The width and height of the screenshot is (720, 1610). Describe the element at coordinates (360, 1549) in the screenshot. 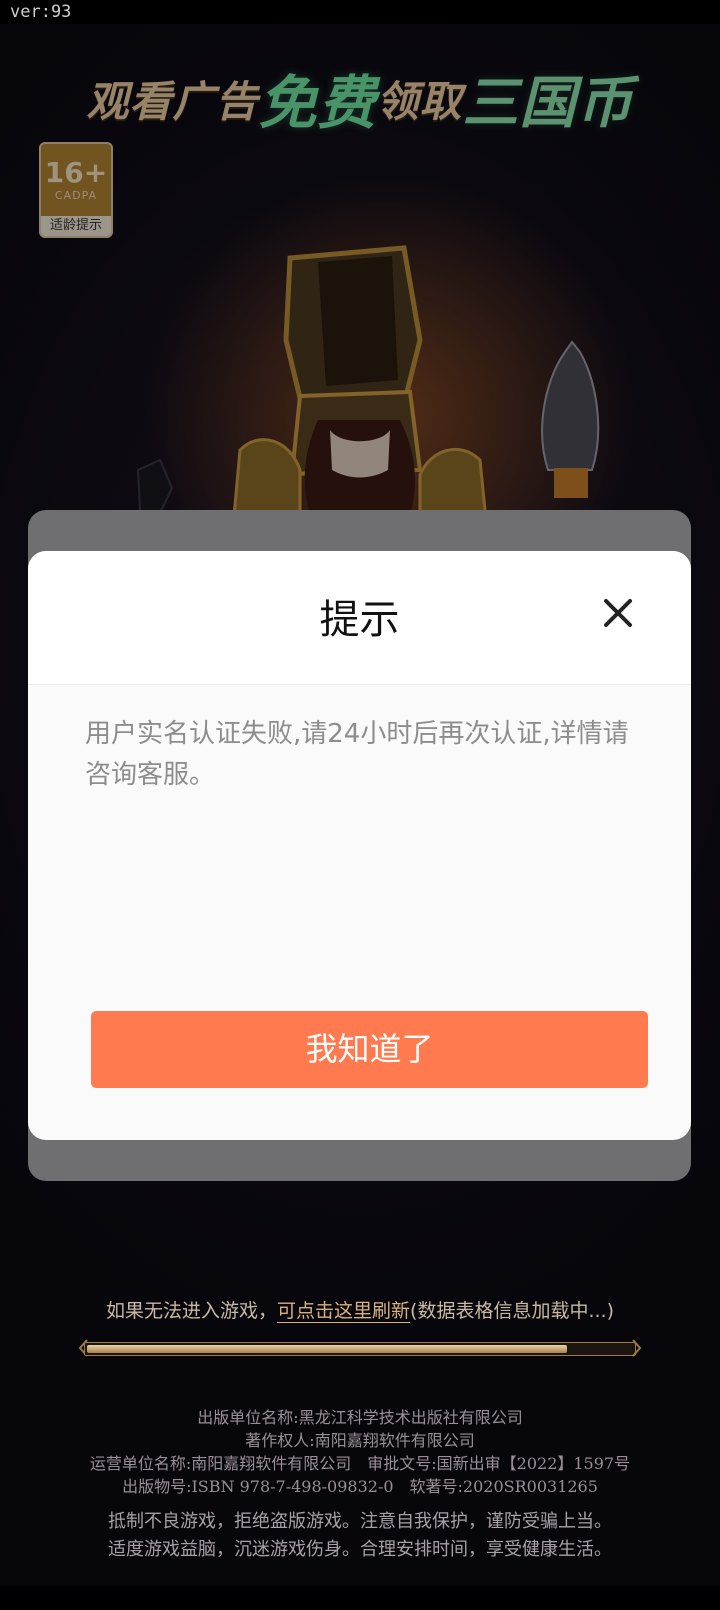

I see `health-notice-2: 适度游戏益脑，沉迷游戏伤身。合理安排时间，享受健康生活。` at that location.